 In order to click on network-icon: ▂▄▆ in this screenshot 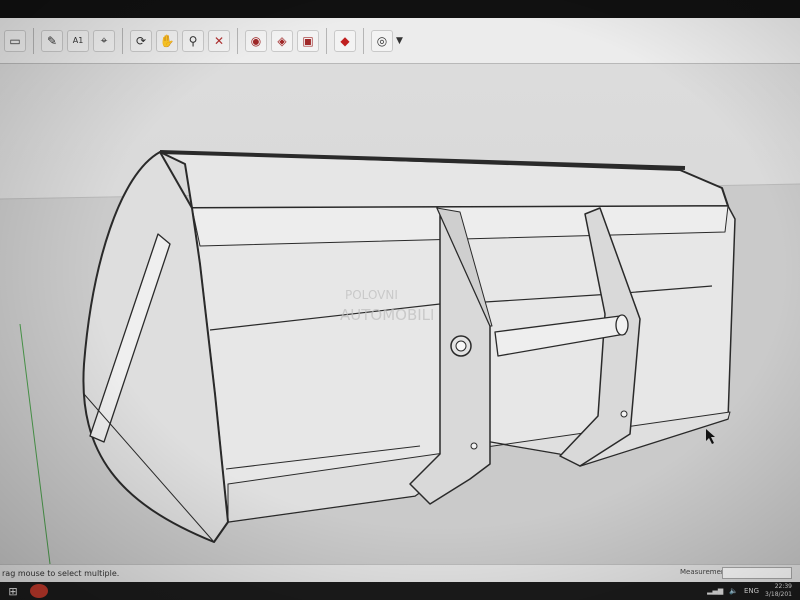, I will do `click(715, 591)`.